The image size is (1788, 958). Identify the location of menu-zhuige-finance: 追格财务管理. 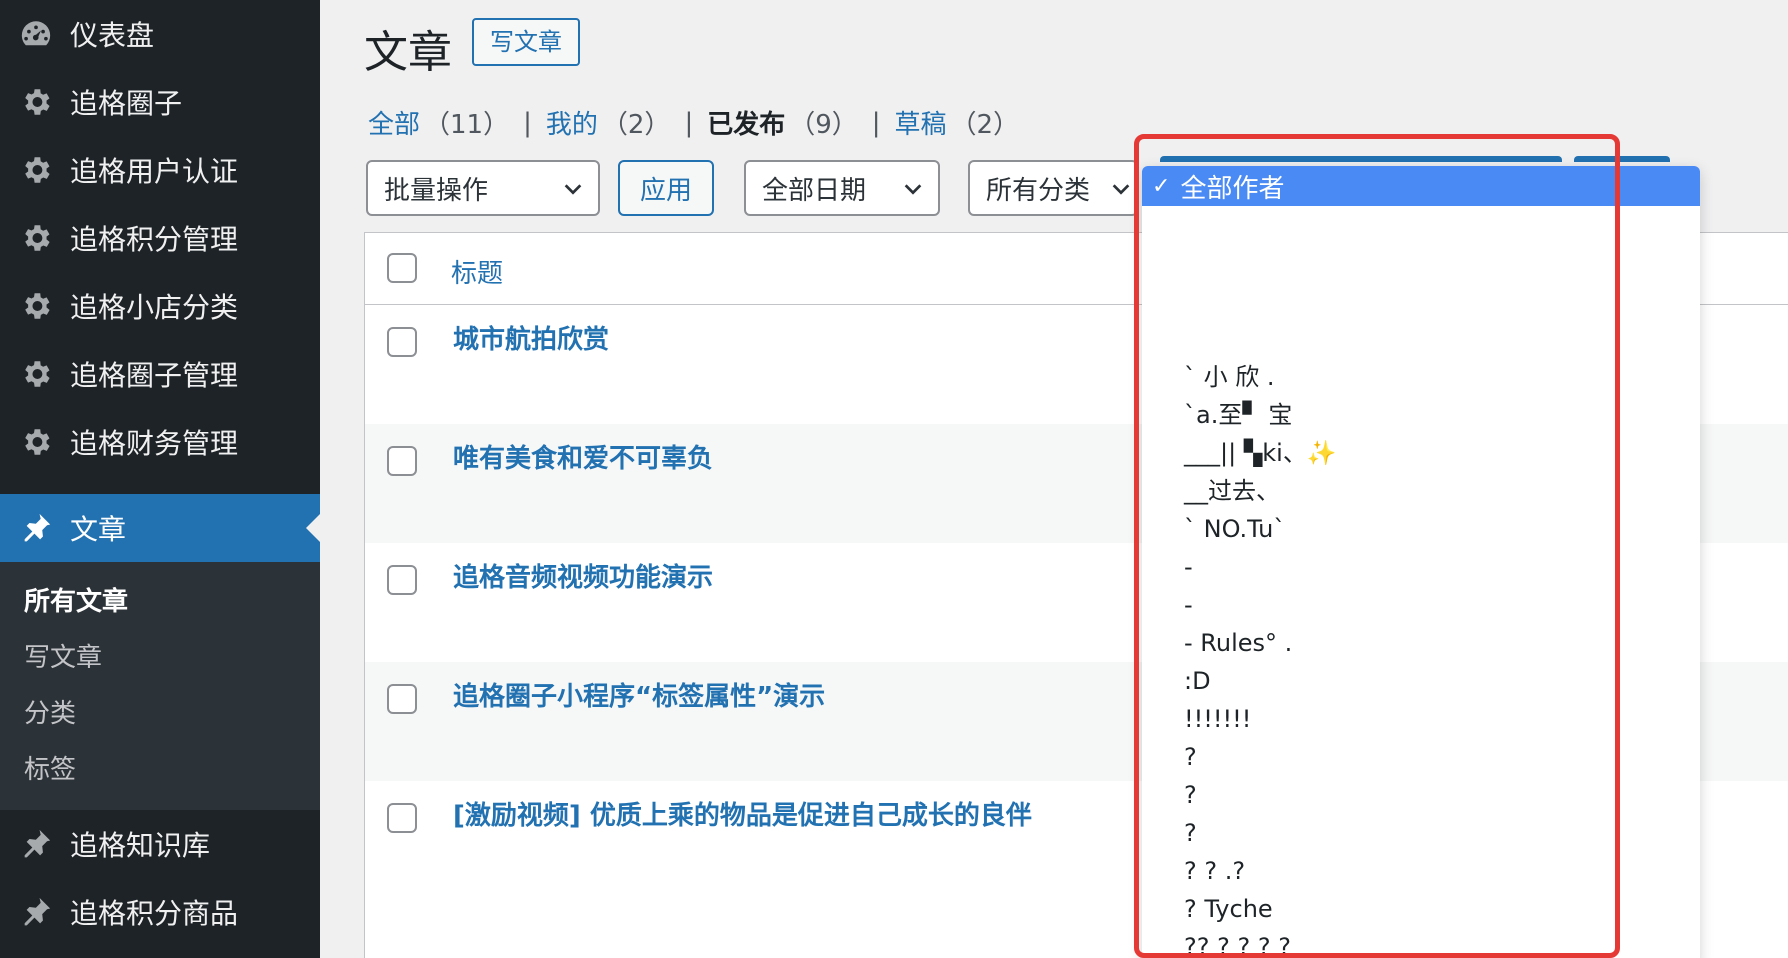
(160, 442).